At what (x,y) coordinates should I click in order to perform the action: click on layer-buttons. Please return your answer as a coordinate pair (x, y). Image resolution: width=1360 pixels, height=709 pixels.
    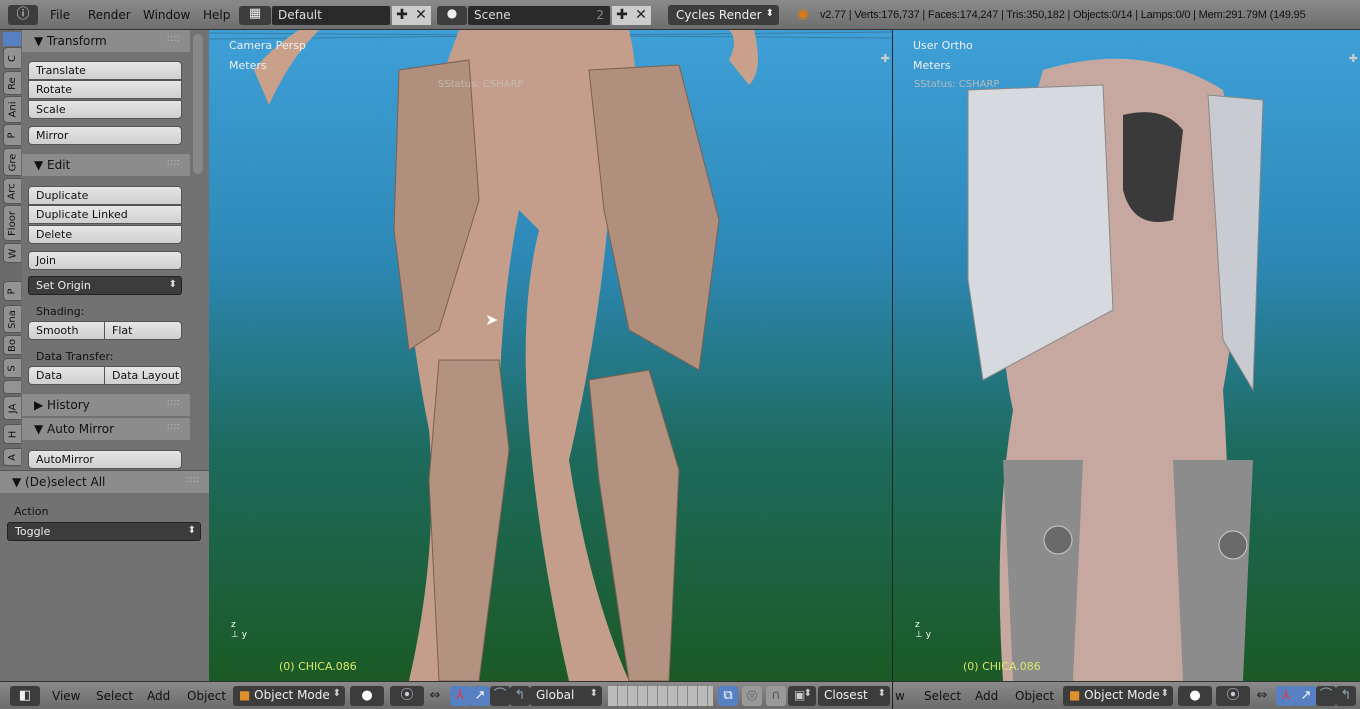
    Looking at the image, I should click on (660, 696).